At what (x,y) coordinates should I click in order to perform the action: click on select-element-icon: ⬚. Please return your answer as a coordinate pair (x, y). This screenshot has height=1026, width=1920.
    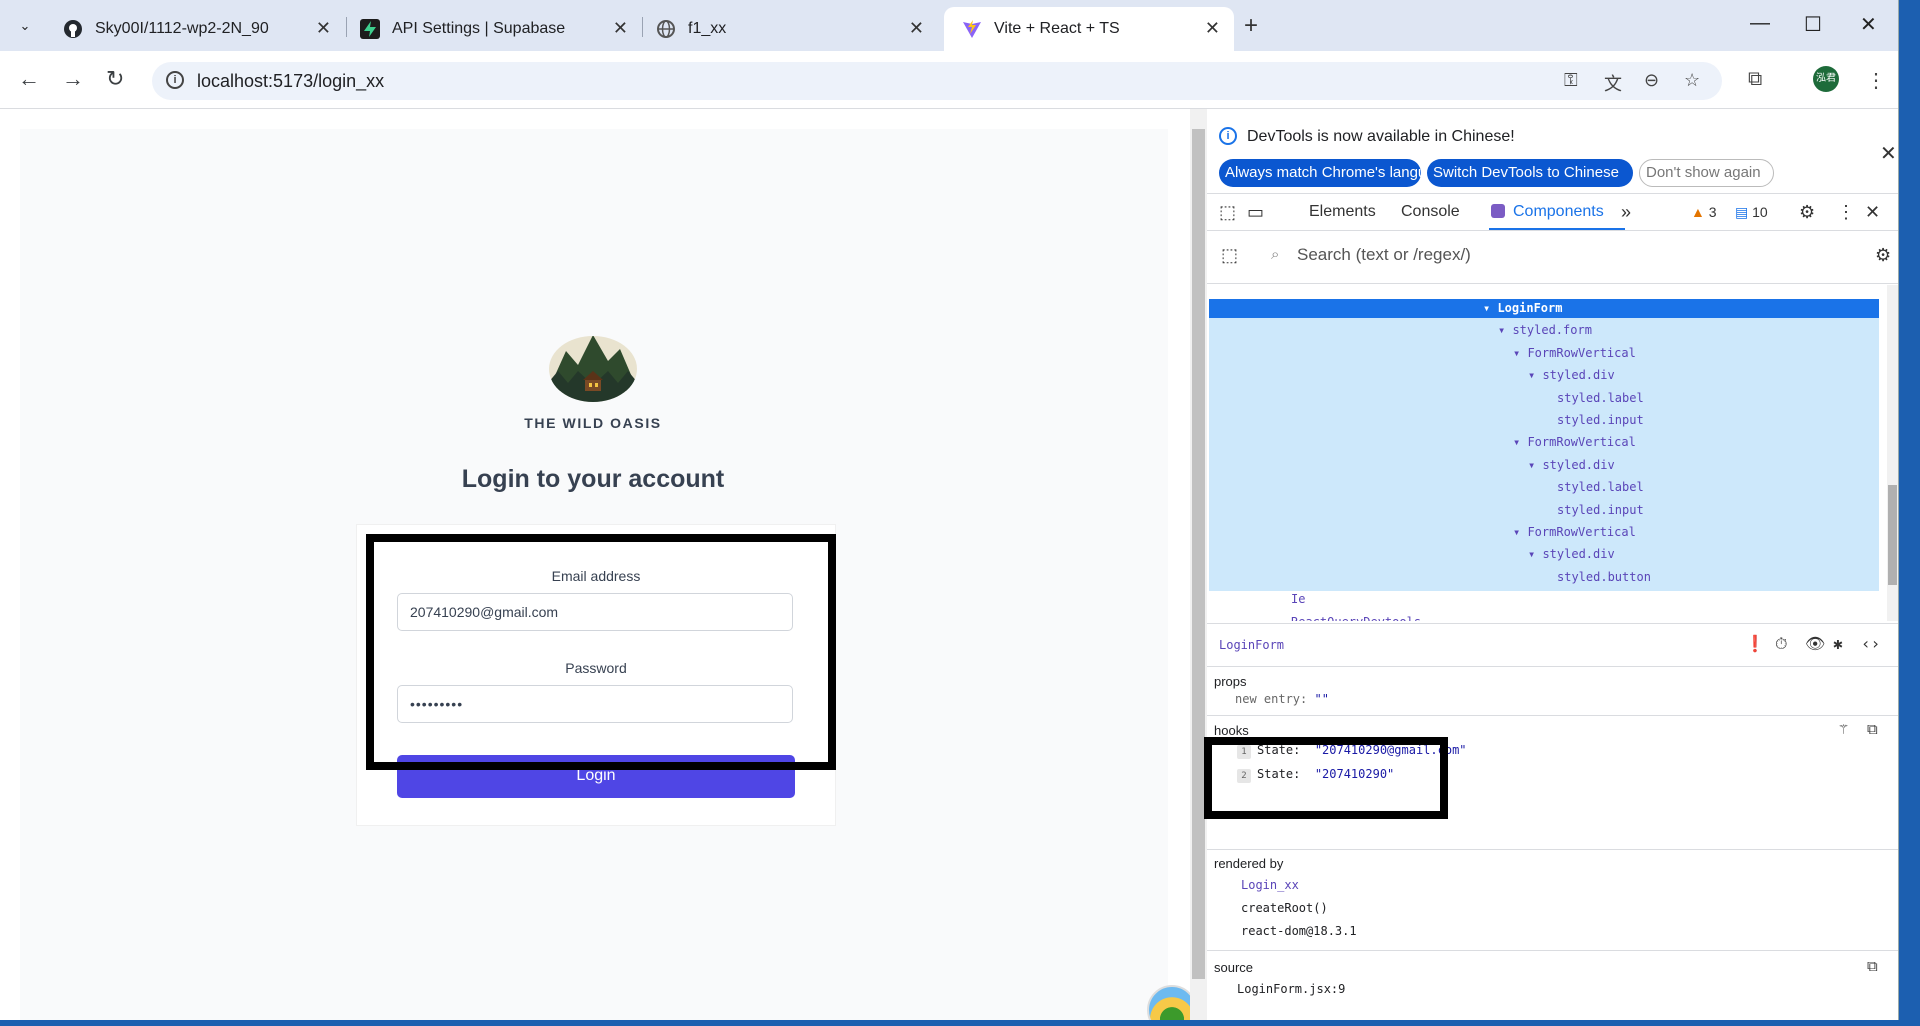
    Looking at the image, I should click on (1229, 255).